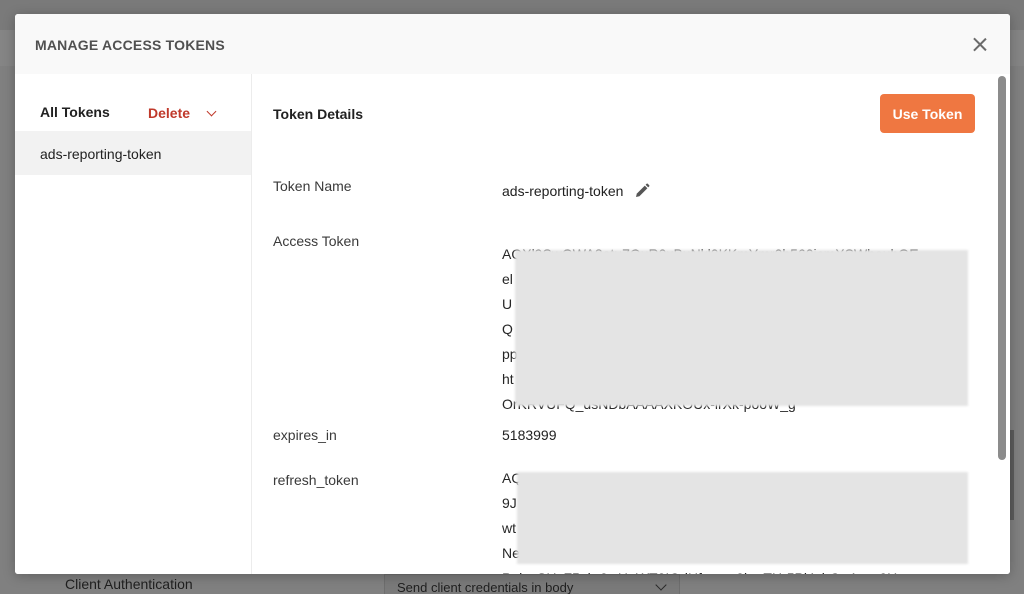 The height and width of the screenshot is (594, 1024). Describe the element at coordinates (529, 435) in the screenshot. I see `expires-in-value: 5183999` at that location.